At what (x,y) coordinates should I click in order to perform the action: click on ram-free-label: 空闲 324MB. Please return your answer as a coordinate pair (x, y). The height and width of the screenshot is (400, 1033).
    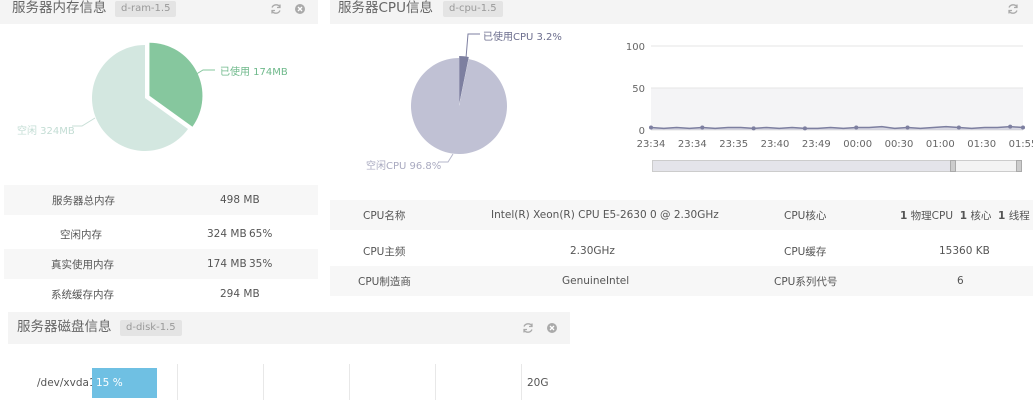
    Looking at the image, I should click on (46, 131).